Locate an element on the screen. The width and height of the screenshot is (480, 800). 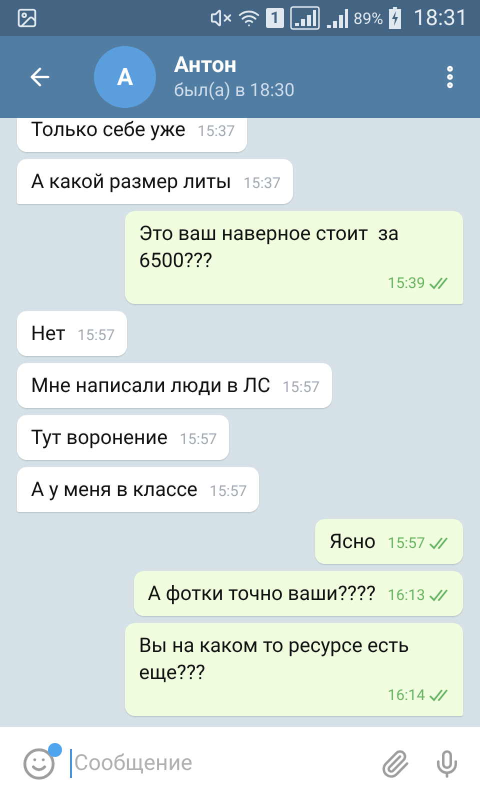
muted-icon is located at coordinates (221, 18).